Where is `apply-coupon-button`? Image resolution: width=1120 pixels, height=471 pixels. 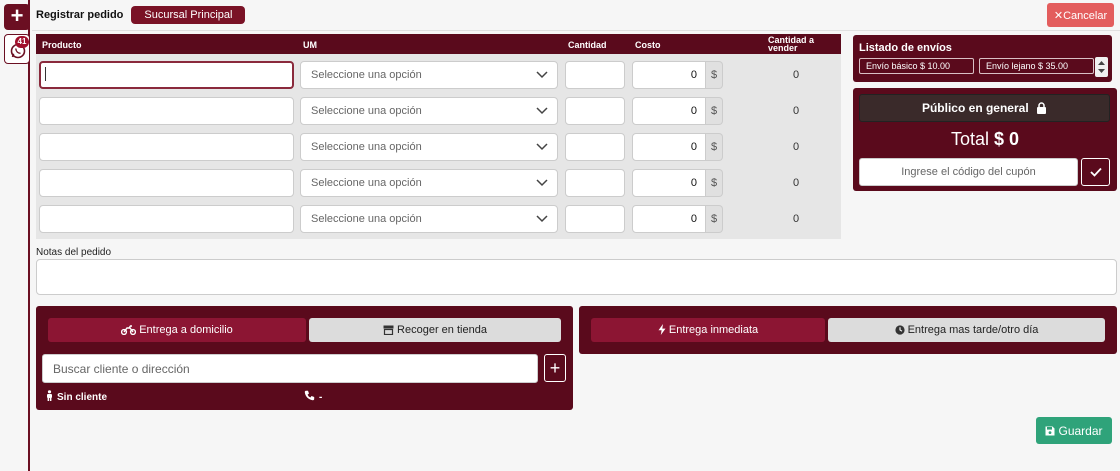
apply-coupon-button is located at coordinates (1095, 172).